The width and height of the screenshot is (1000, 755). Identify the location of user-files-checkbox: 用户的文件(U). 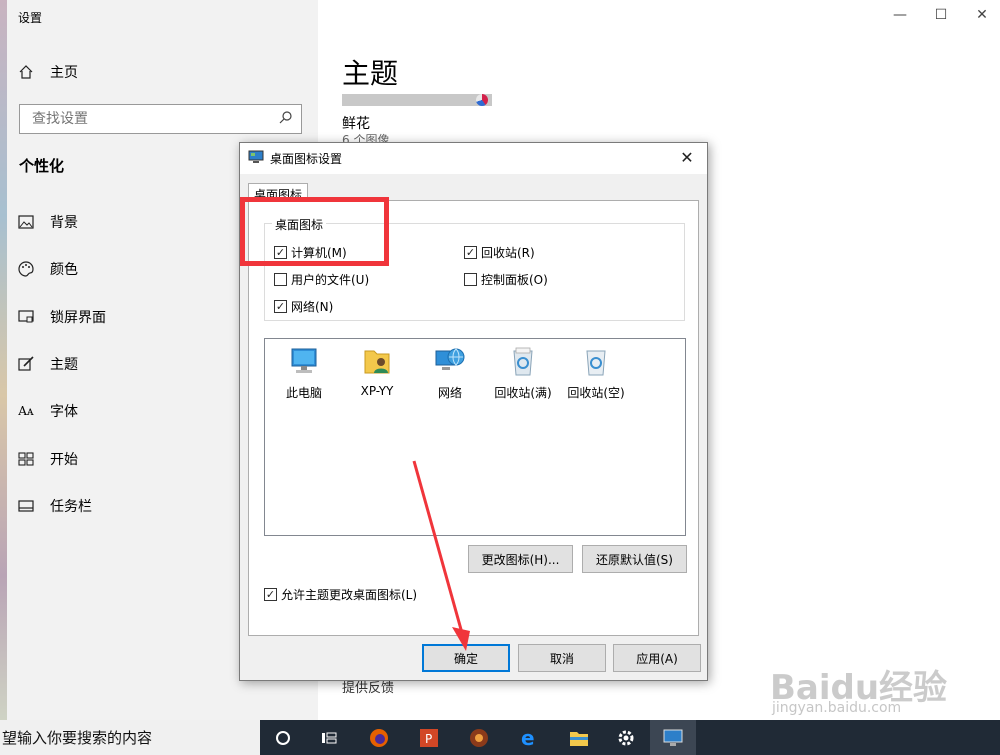
(321, 279).